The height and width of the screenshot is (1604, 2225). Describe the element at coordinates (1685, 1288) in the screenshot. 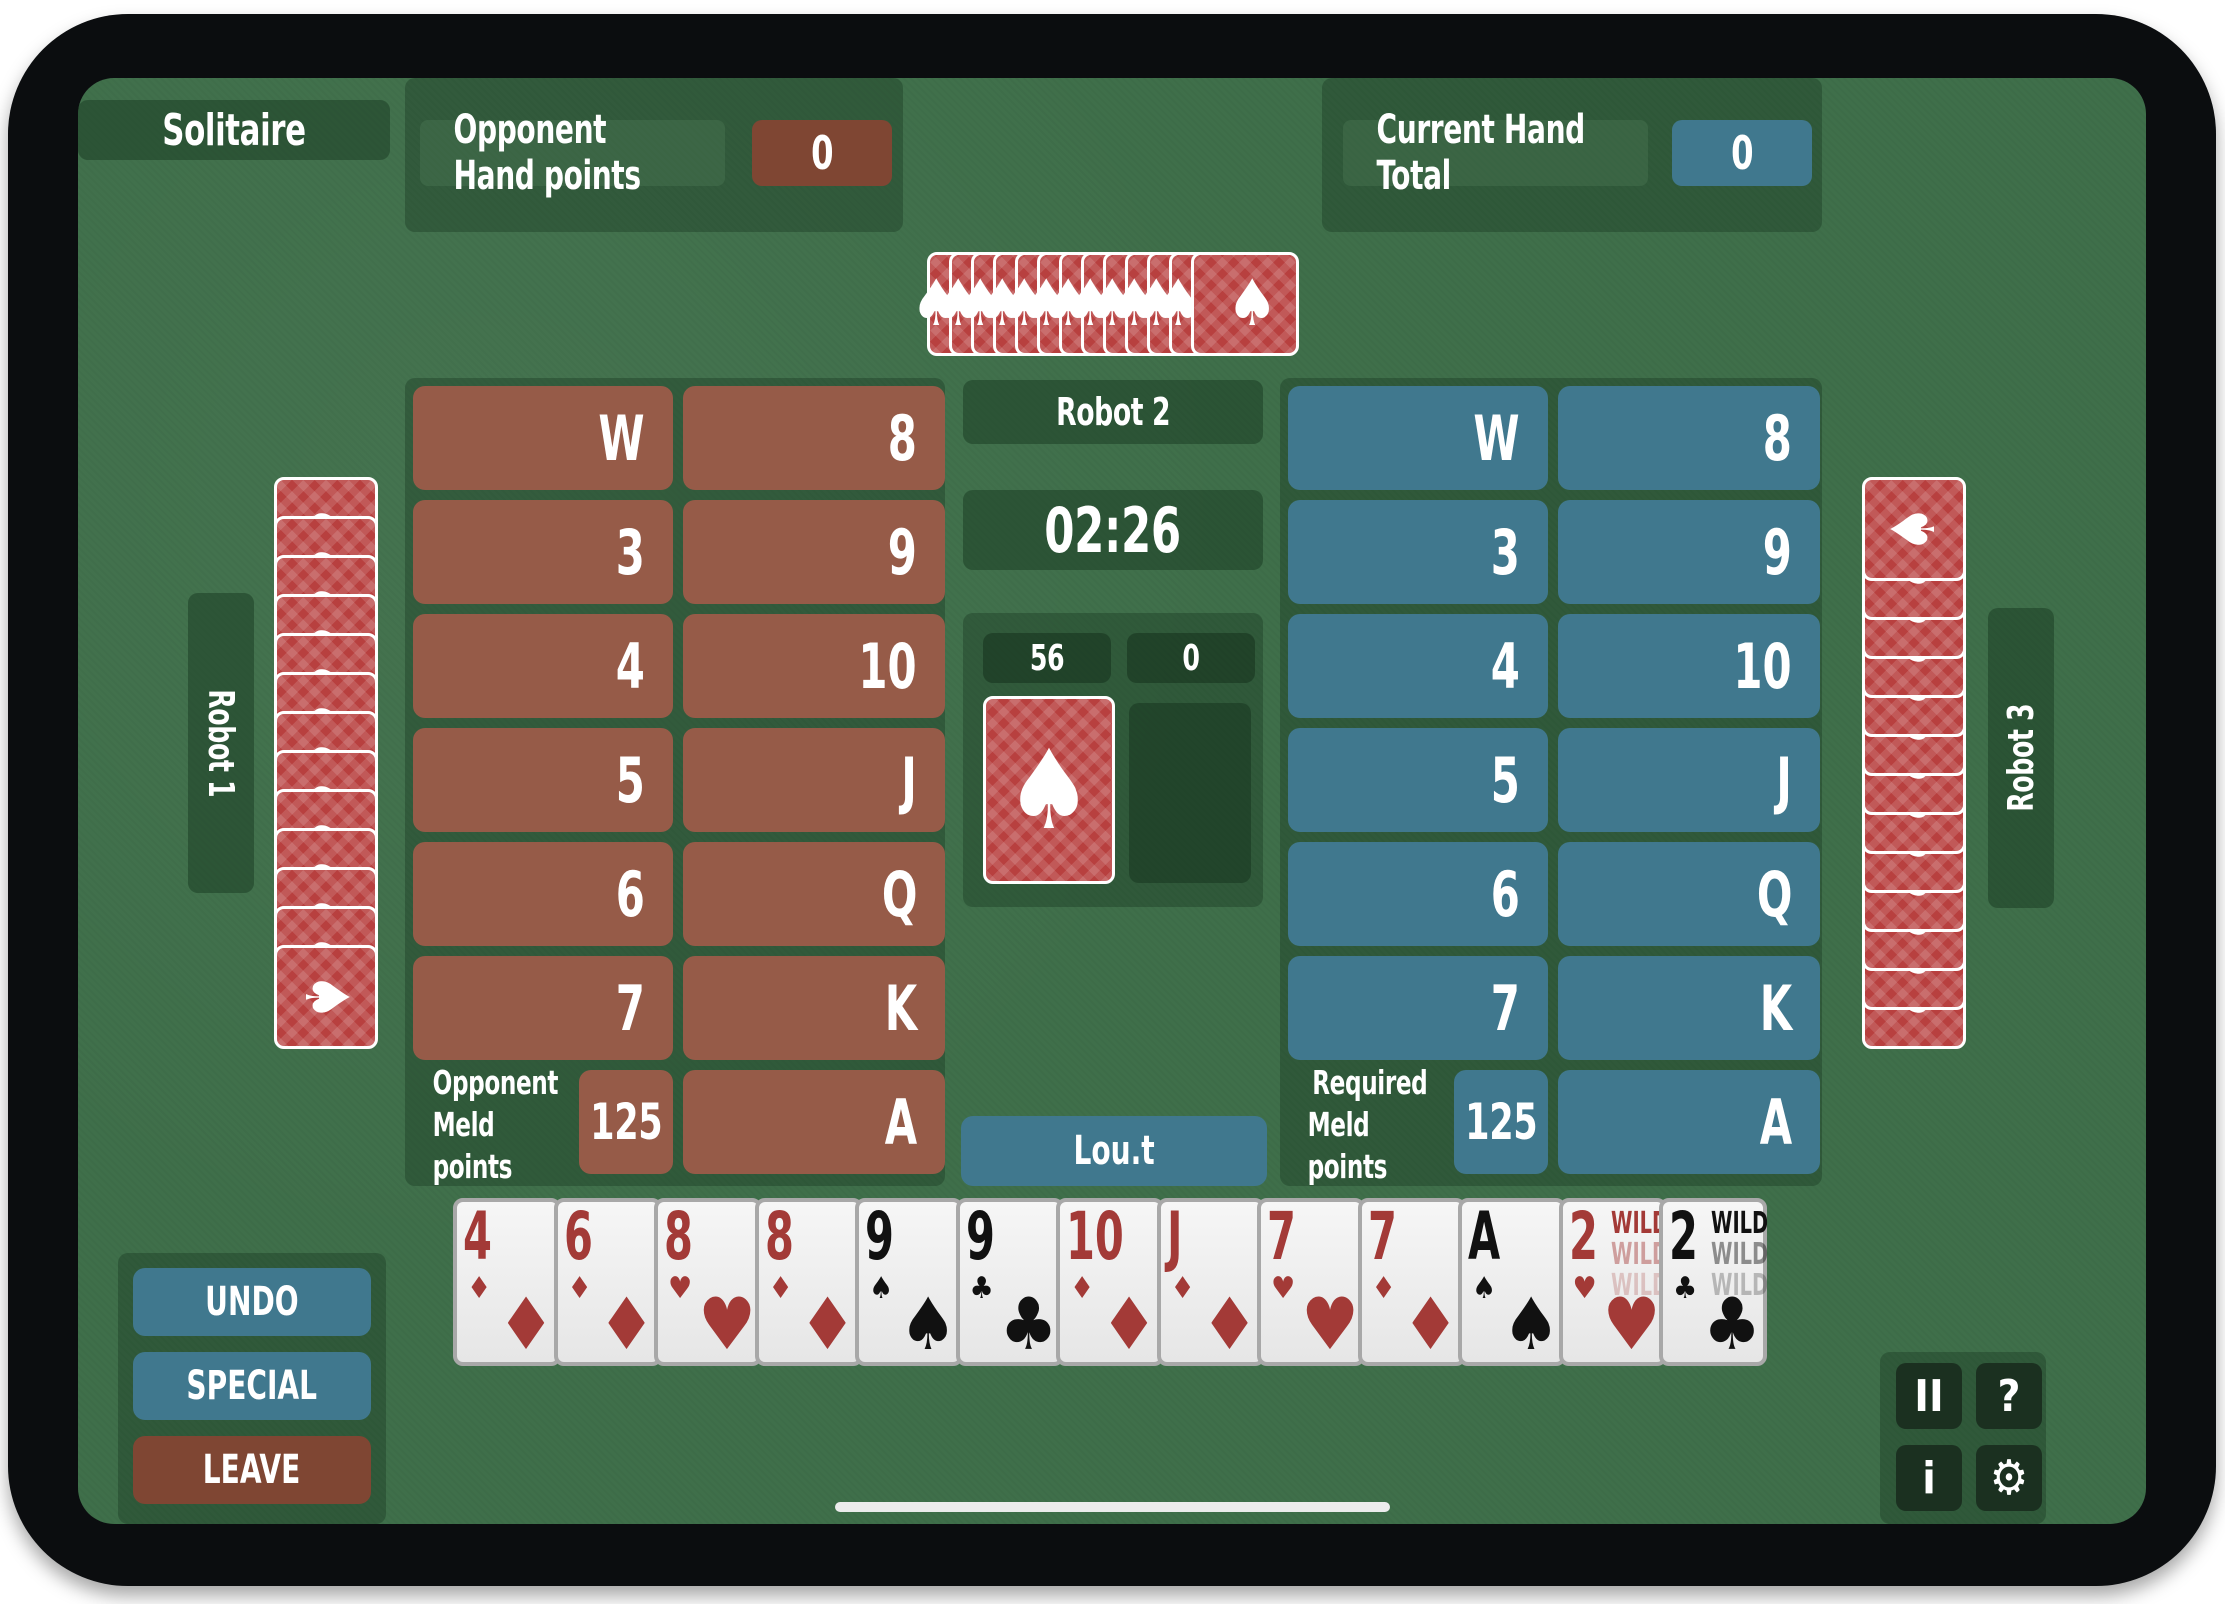

I see `suit-♣-icon: ♣` at that location.